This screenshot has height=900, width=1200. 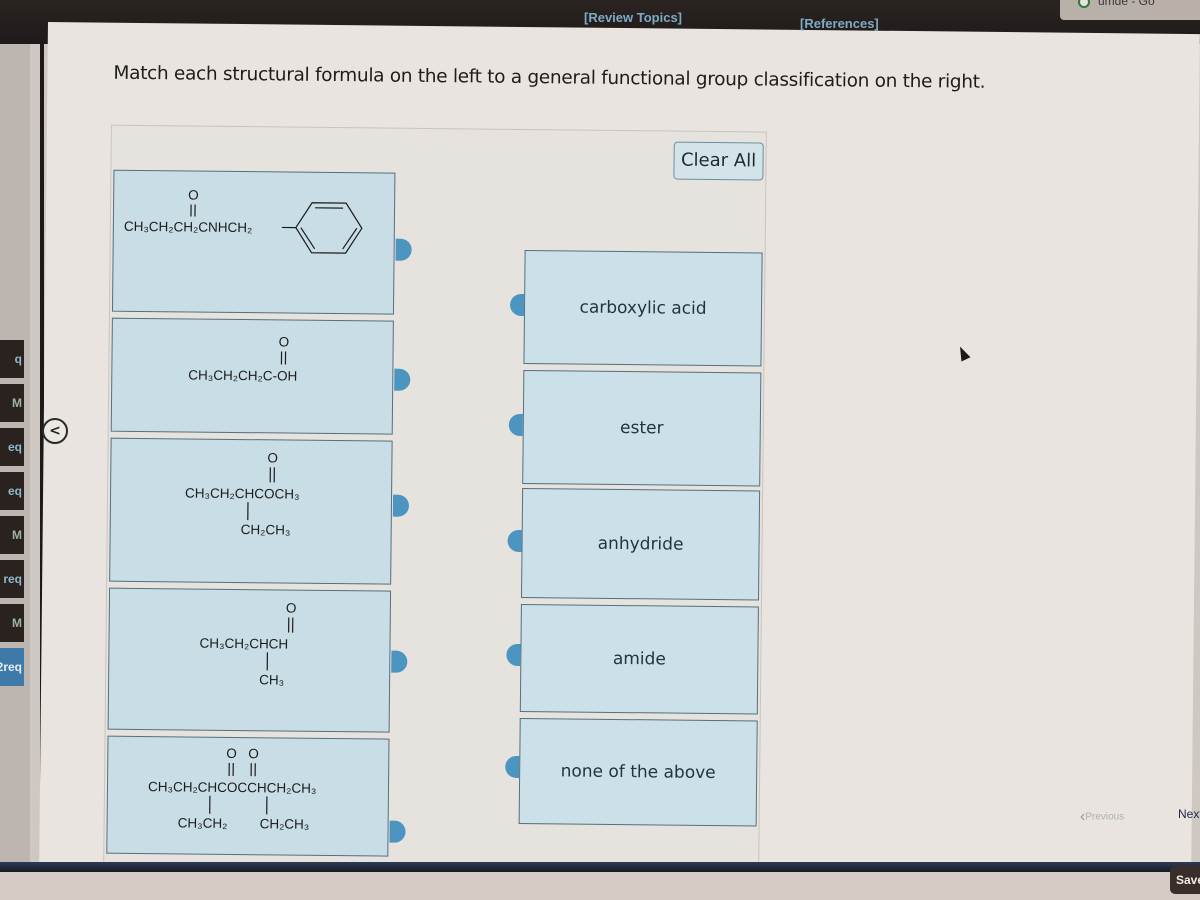 I want to click on classification-2-connector, so click(x=515, y=424).